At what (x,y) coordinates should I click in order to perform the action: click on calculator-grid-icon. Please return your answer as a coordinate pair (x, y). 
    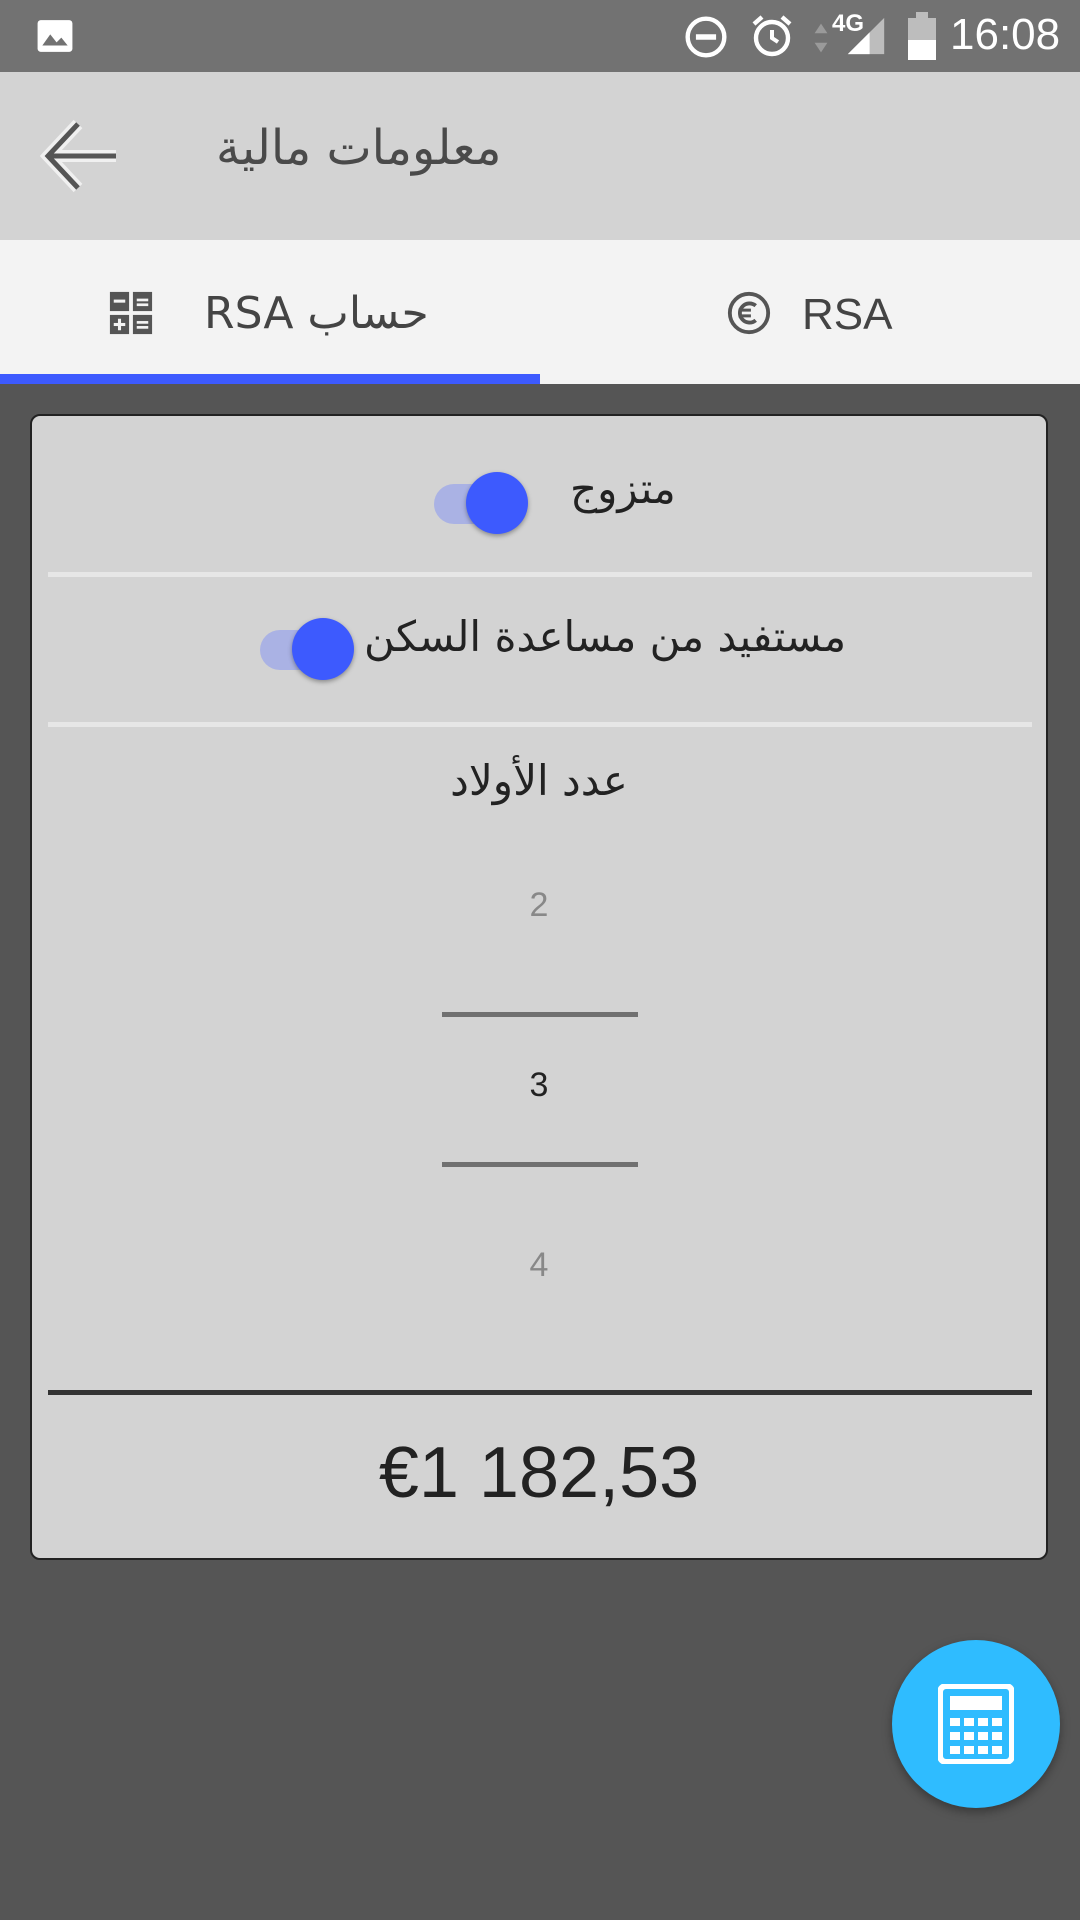
    Looking at the image, I should click on (131, 313).